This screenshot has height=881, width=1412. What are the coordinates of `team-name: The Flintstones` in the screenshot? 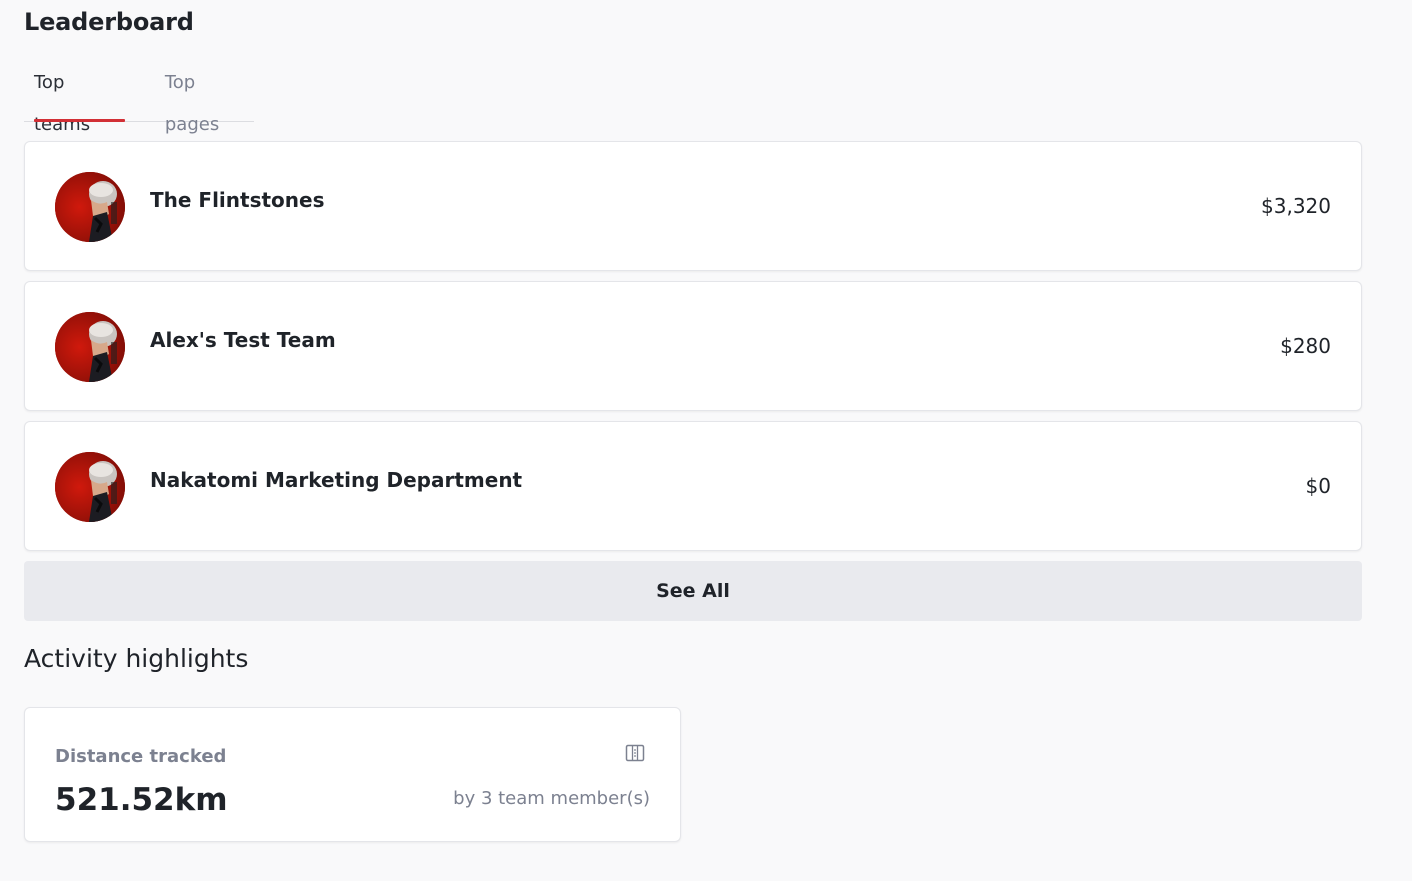 It's located at (237, 200).